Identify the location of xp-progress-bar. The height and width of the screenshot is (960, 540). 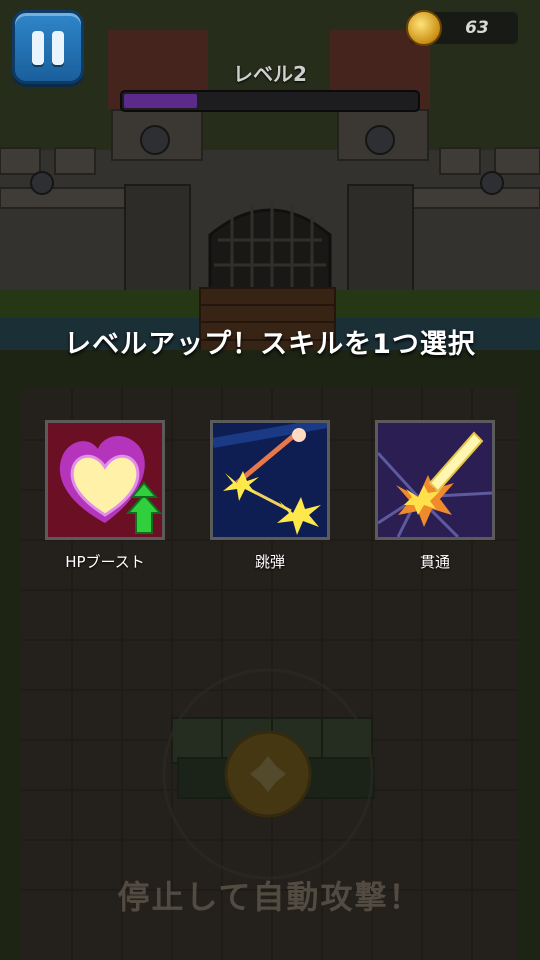
(270, 101).